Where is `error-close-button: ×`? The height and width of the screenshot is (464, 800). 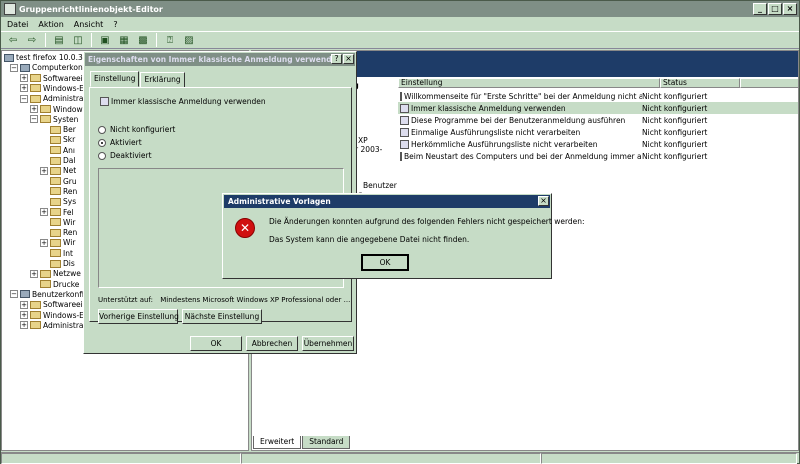 error-close-button: × is located at coordinates (543, 201).